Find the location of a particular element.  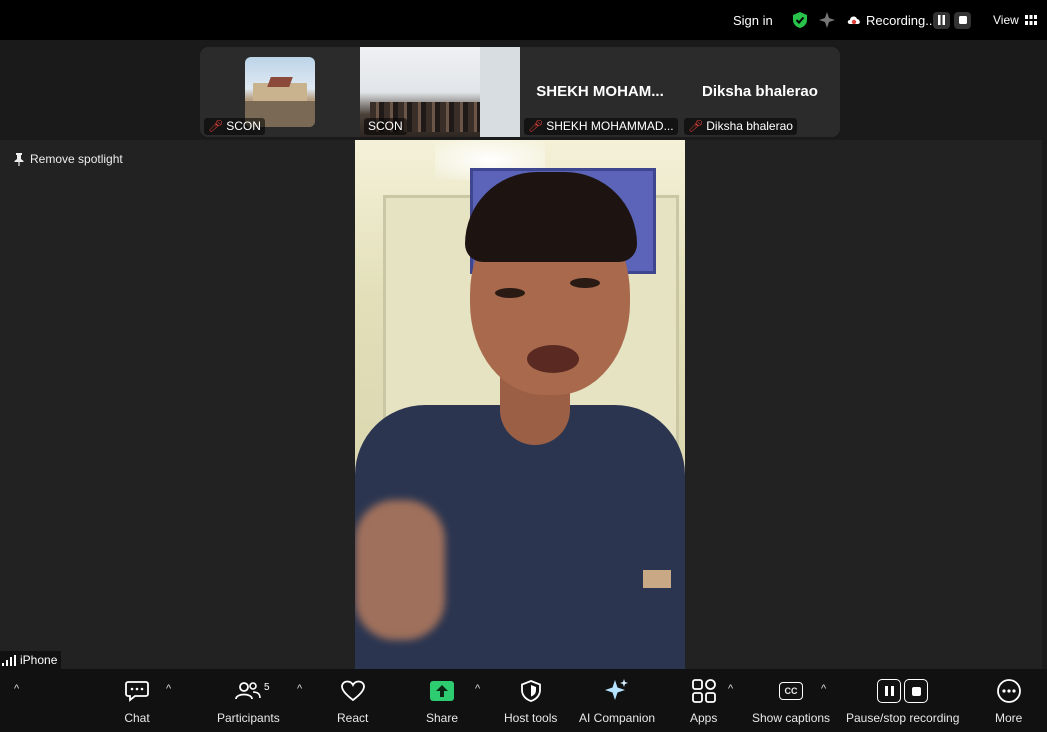

participant-name-label: 🎤︎ Diksha bhalerao is located at coordinates (740, 126).